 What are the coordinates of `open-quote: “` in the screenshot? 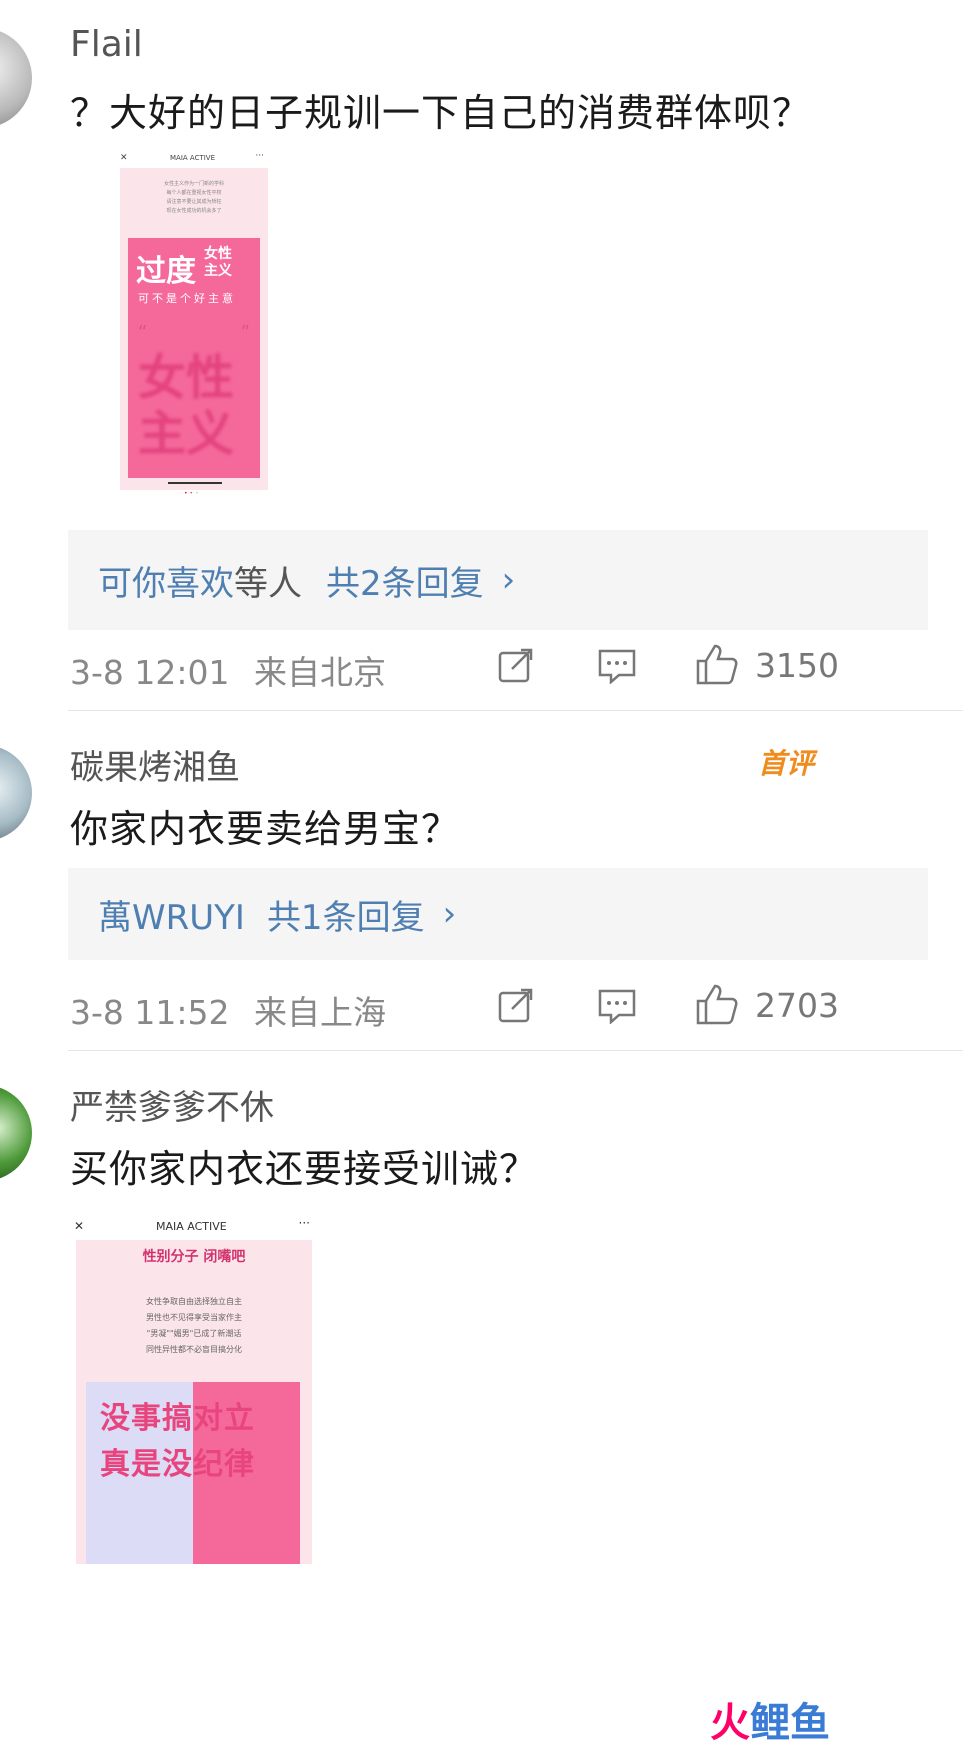 It's located at (143, 332).